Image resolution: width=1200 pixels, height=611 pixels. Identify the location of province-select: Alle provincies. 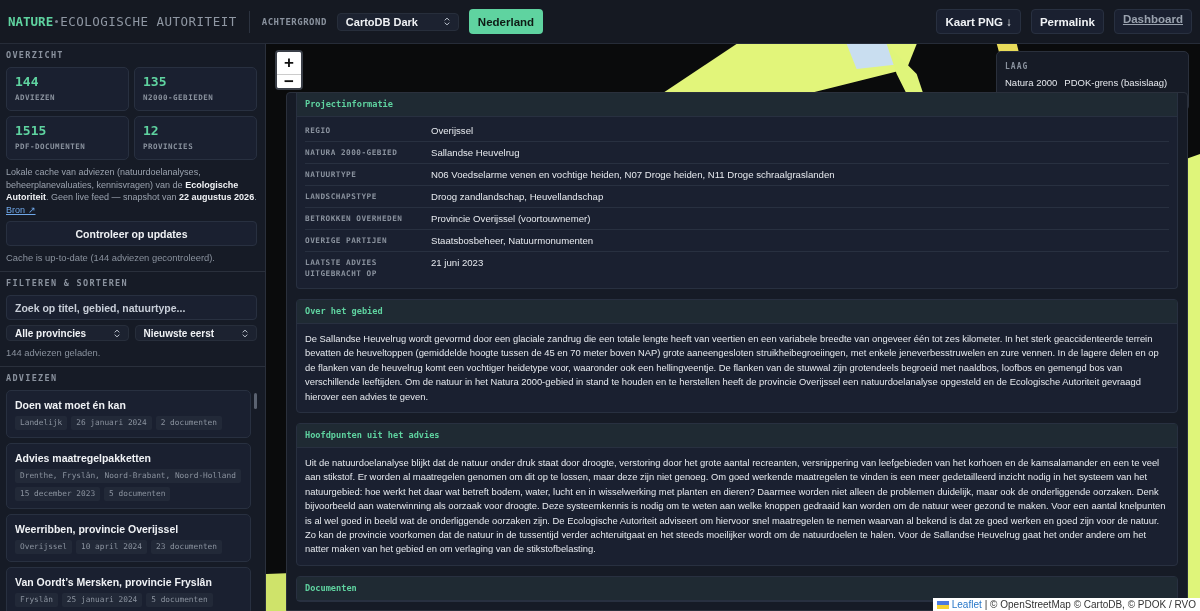
(67, 333).